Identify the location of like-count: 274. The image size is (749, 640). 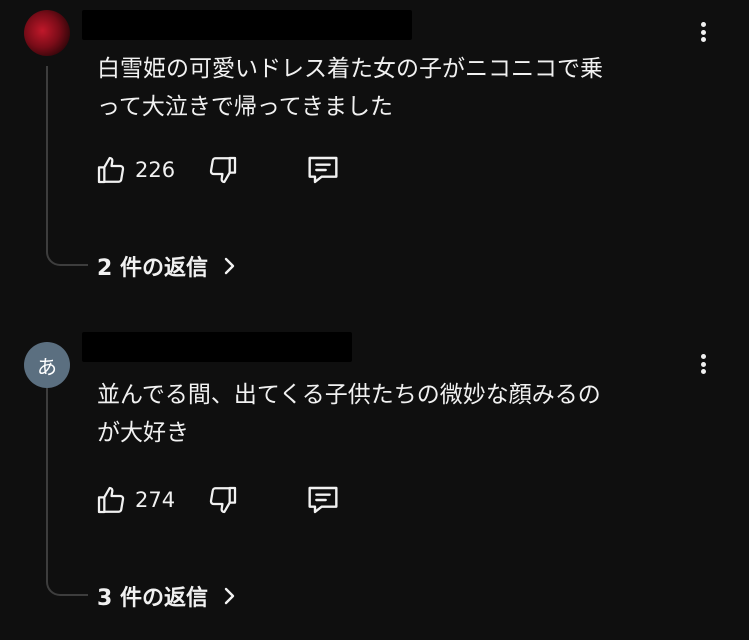
(155, 500).